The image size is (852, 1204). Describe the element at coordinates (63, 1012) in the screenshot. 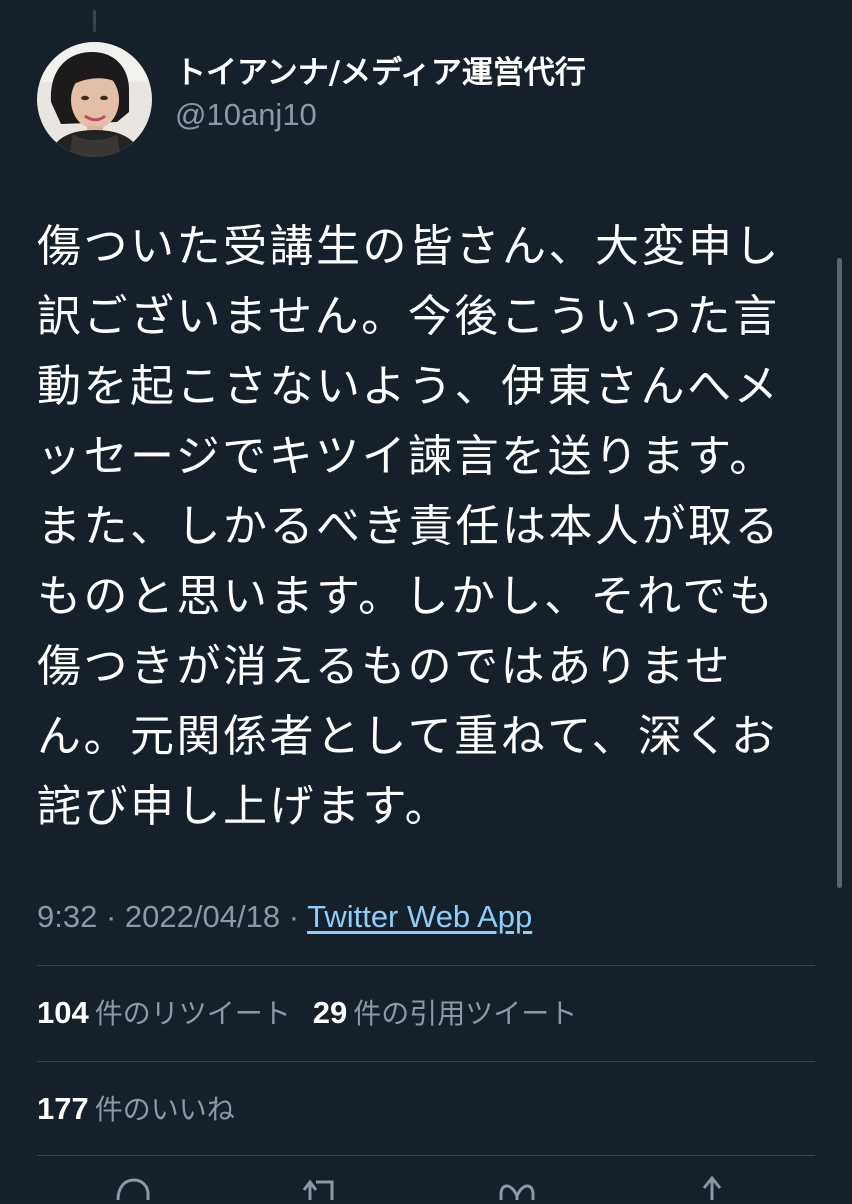

I see `retweets-count: 104` at that location.